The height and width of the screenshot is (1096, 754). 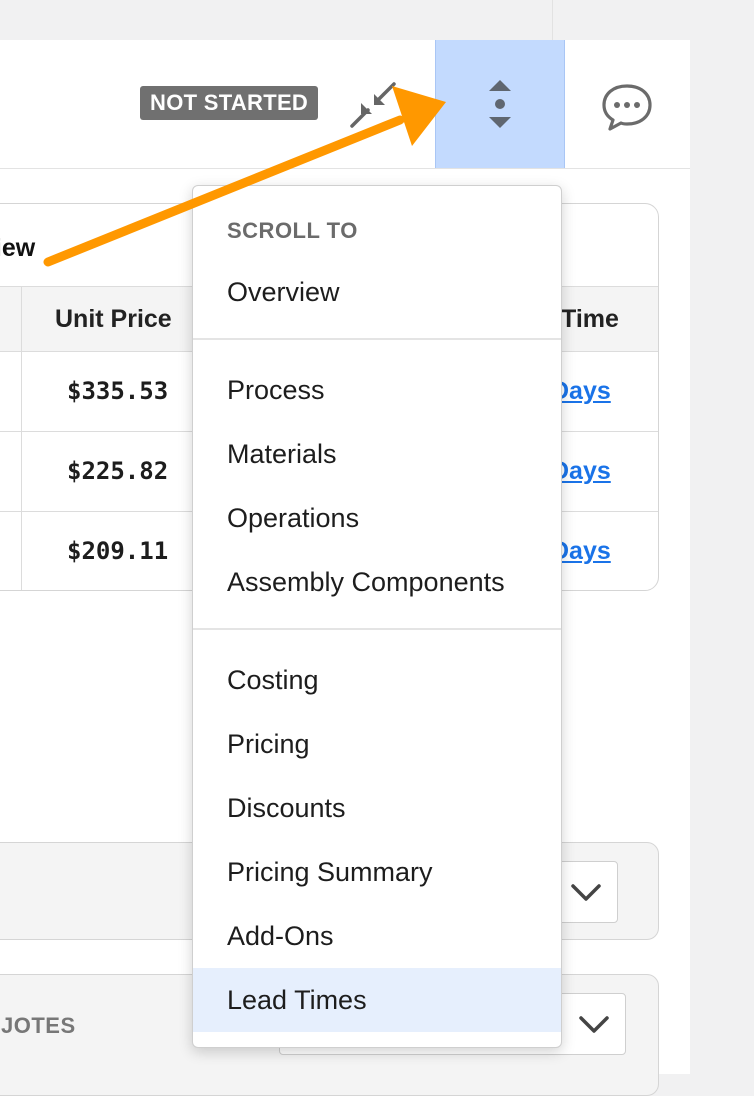 What do you see at coordinates (280, 936) in the screenshot?
I see `menu-item-label: Add-Ons` at bounding box center [280, 936].